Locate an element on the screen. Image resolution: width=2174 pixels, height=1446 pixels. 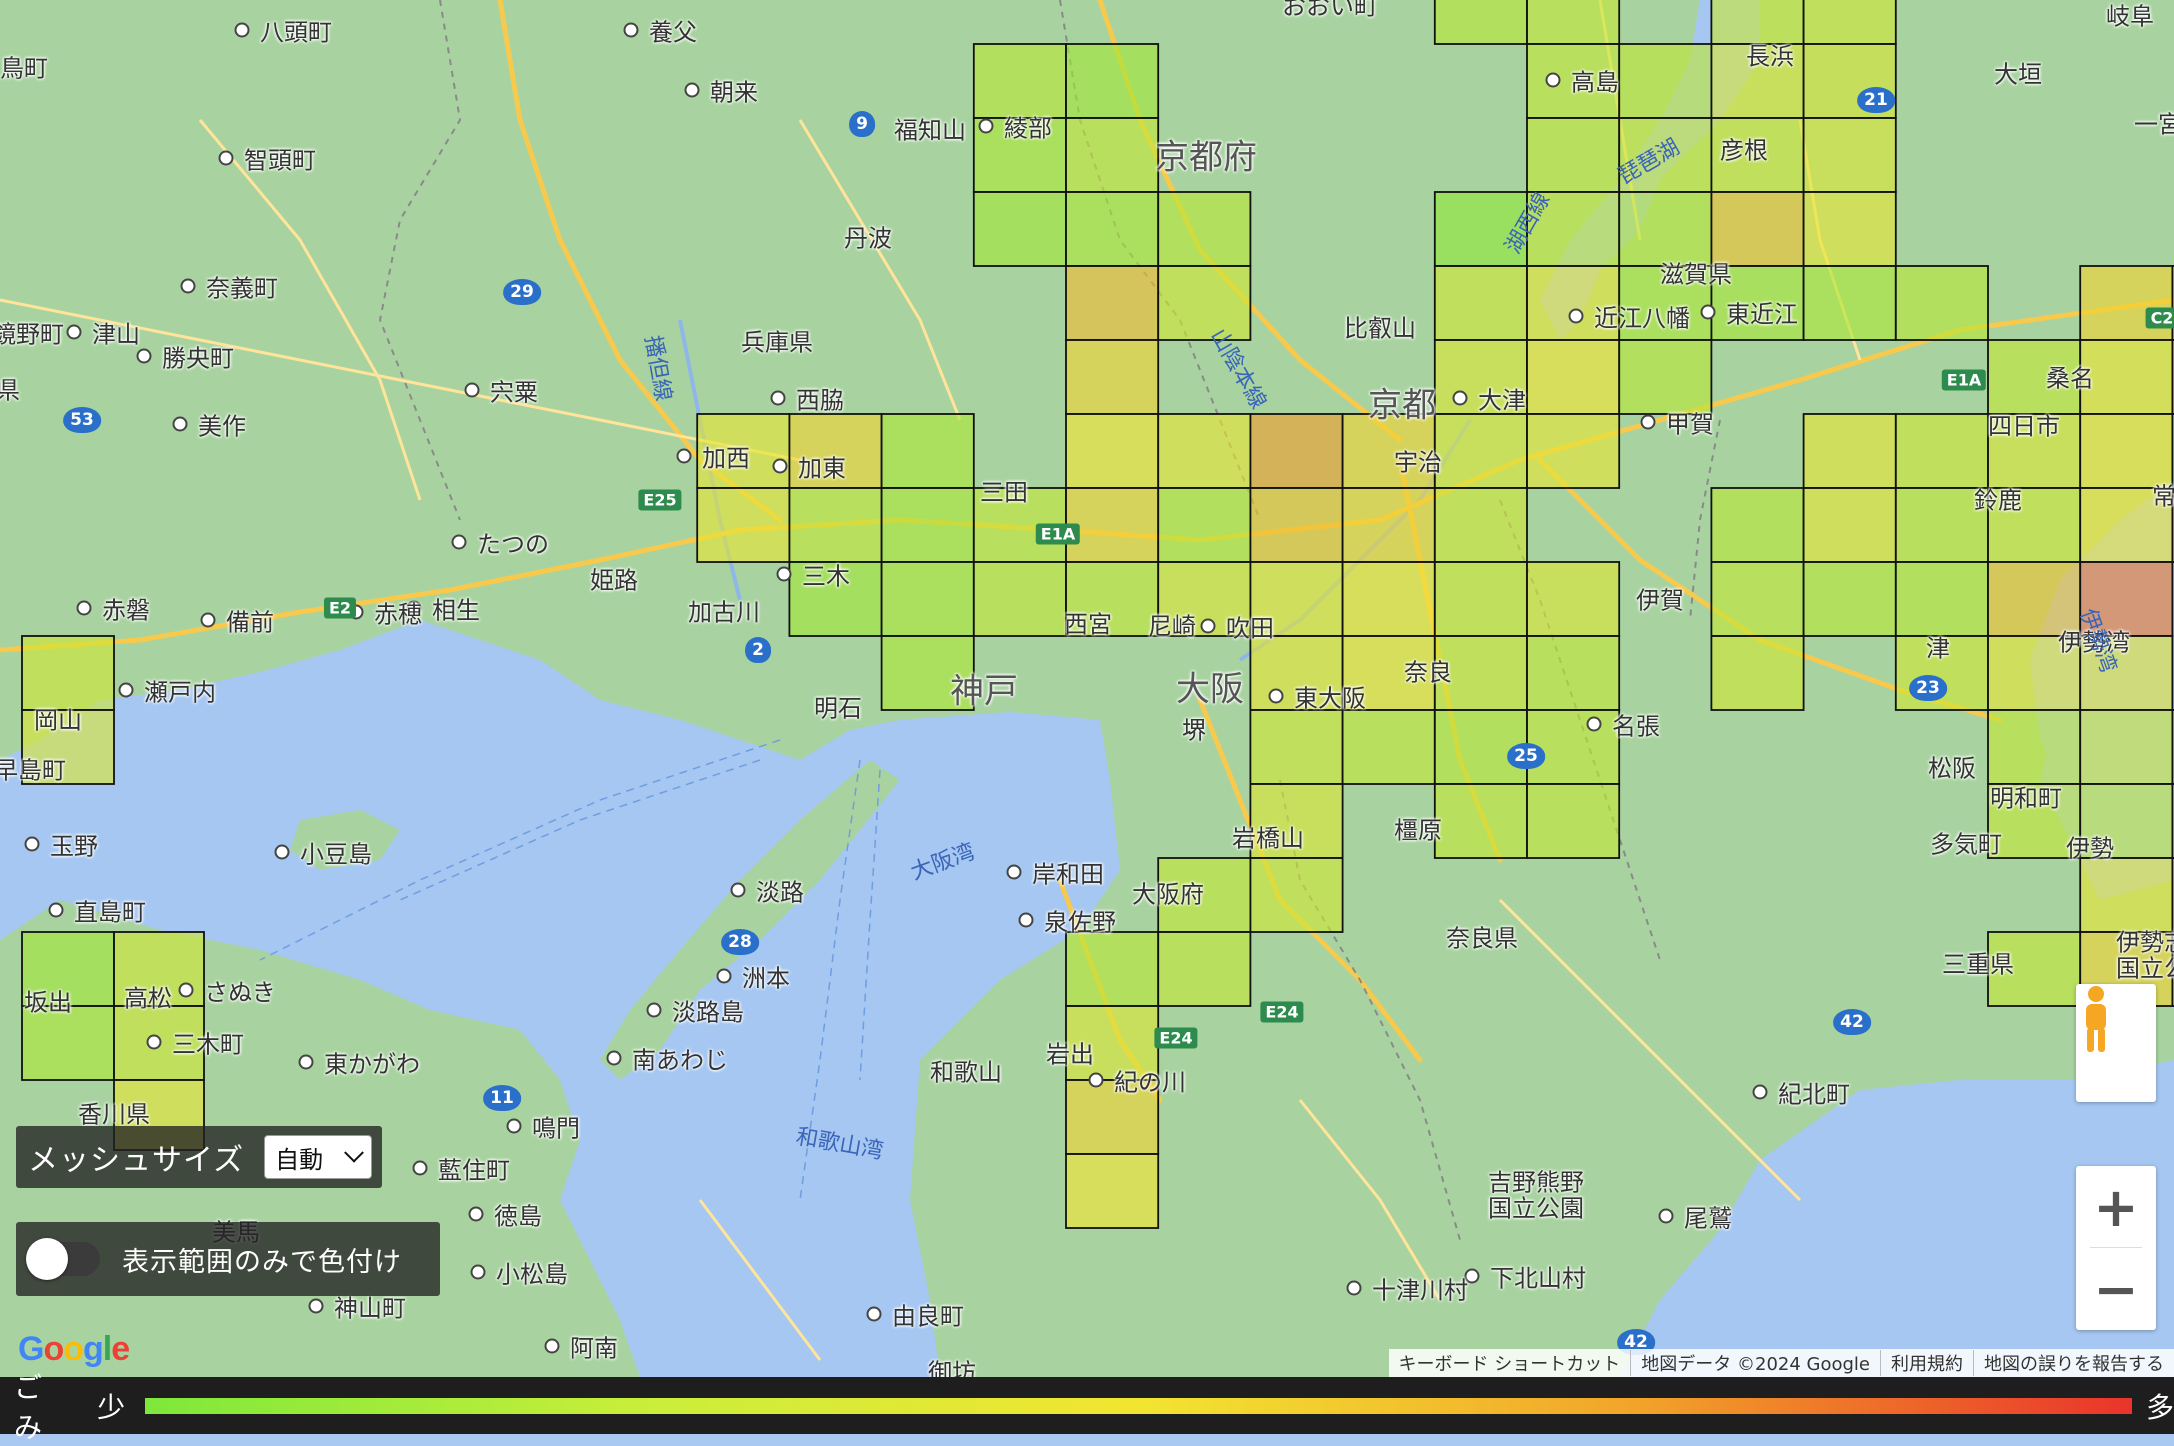
street-view-pegman-button is located at coordinates (2116, 1043).